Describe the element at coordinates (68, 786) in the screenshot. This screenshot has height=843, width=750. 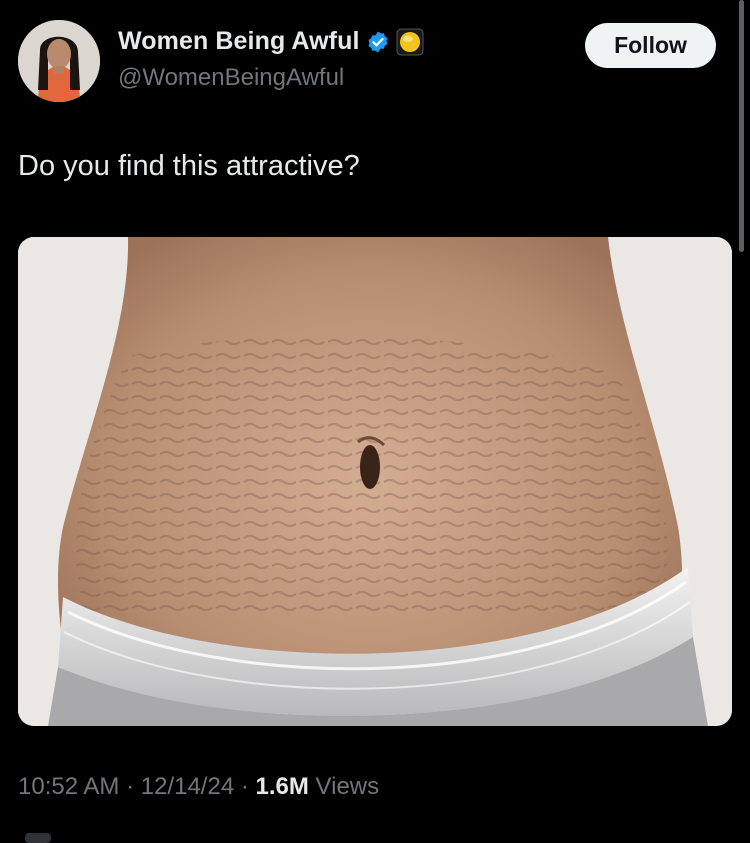
I see `tweet-time: 10:52 AM` at that location.